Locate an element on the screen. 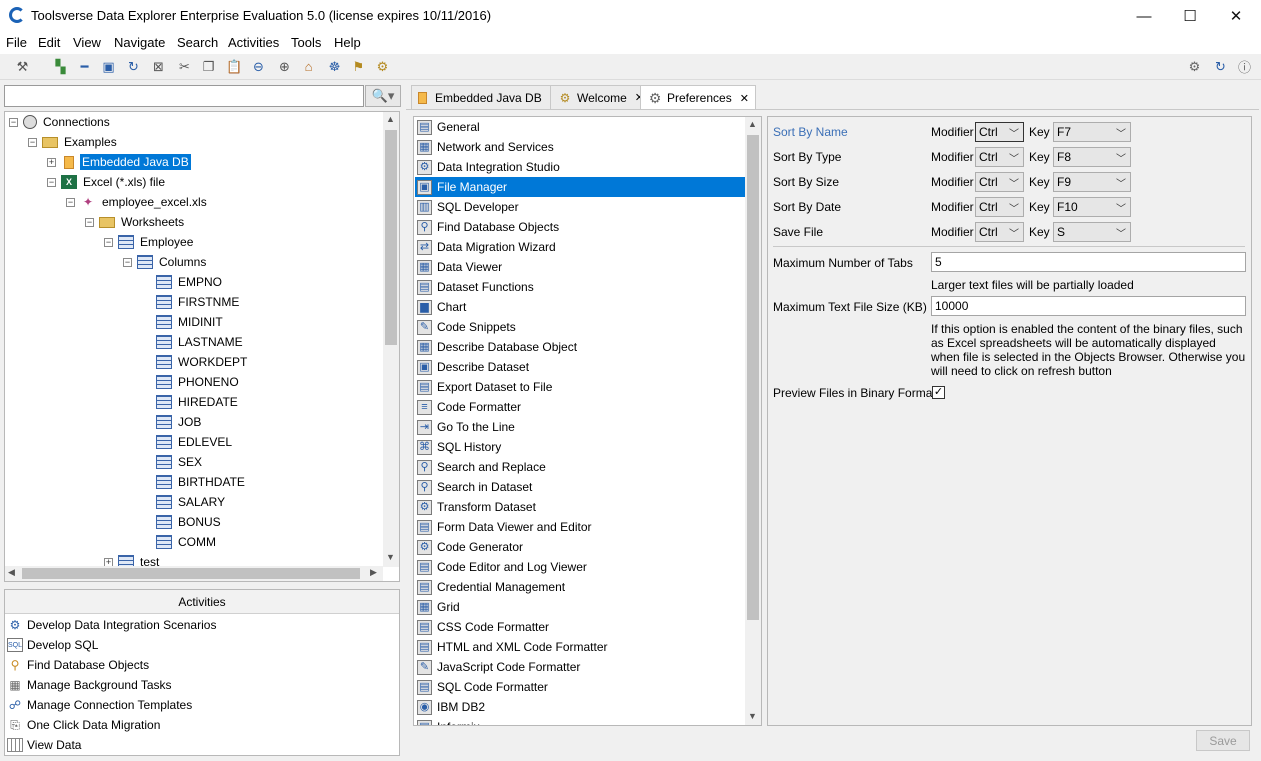  close-tab-icon: ✕ is located at coordinates (744, 98).